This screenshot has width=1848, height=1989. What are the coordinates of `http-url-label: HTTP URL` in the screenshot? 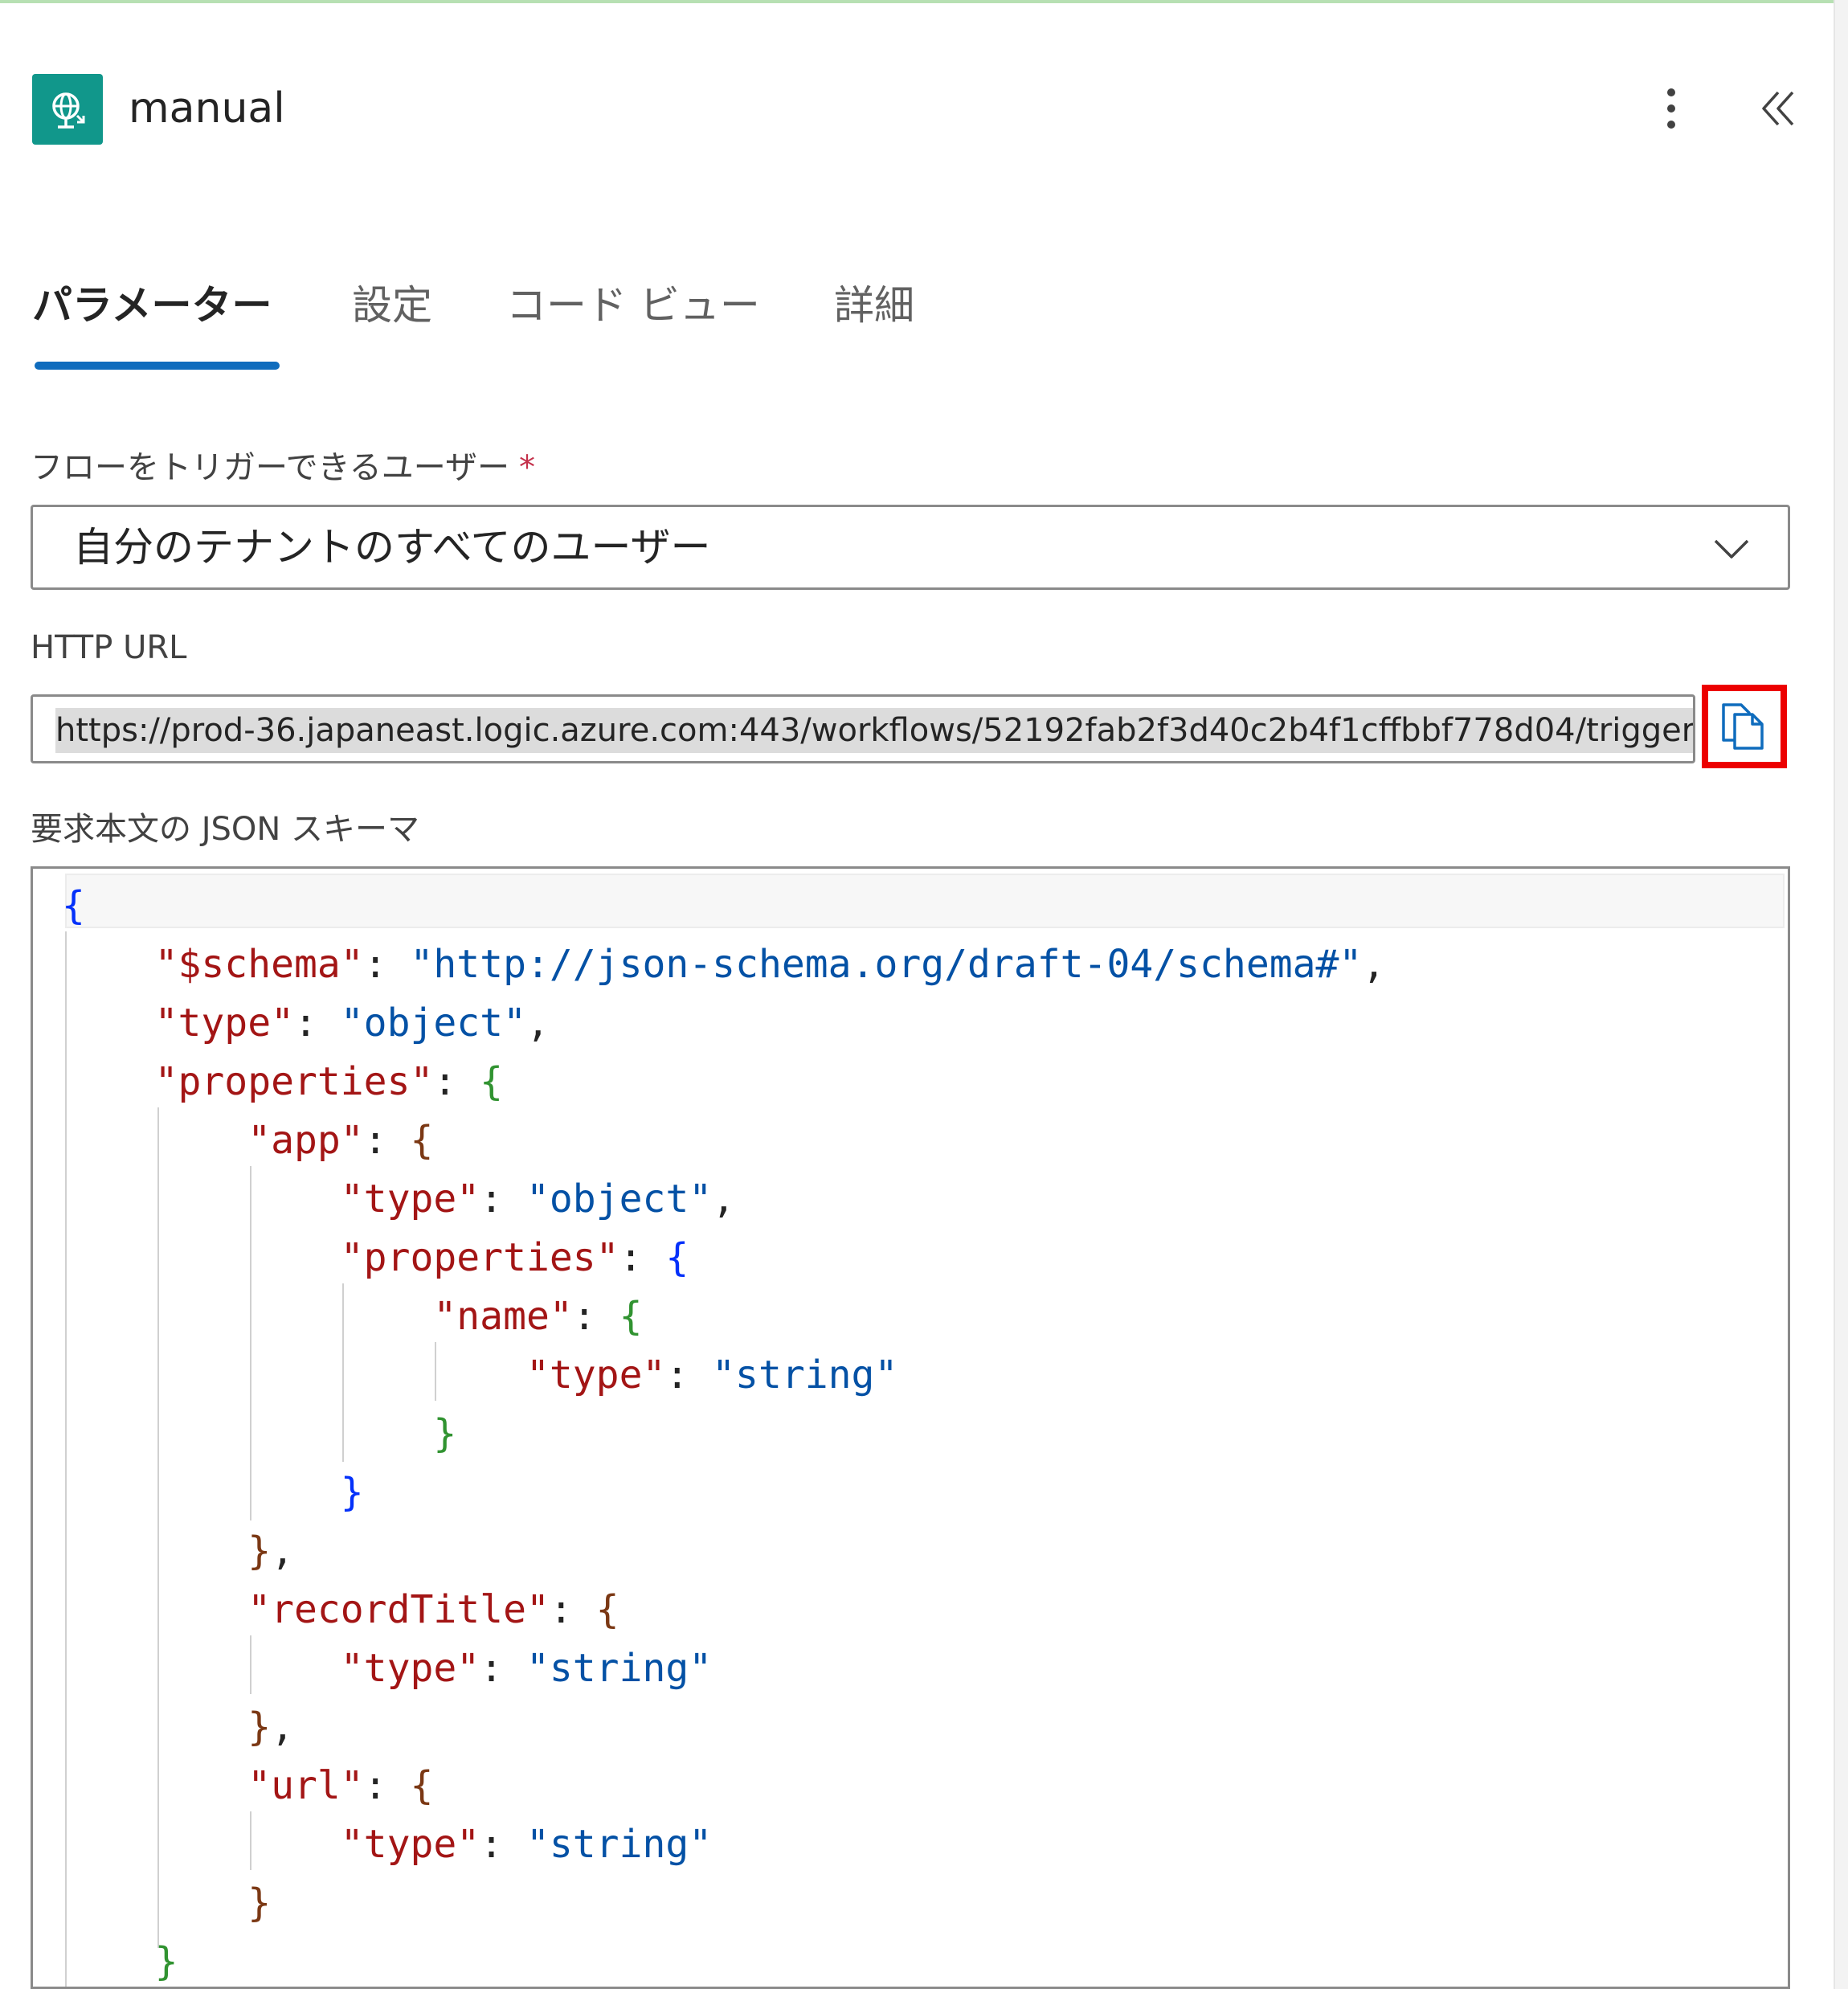 It's located at (109, 647).